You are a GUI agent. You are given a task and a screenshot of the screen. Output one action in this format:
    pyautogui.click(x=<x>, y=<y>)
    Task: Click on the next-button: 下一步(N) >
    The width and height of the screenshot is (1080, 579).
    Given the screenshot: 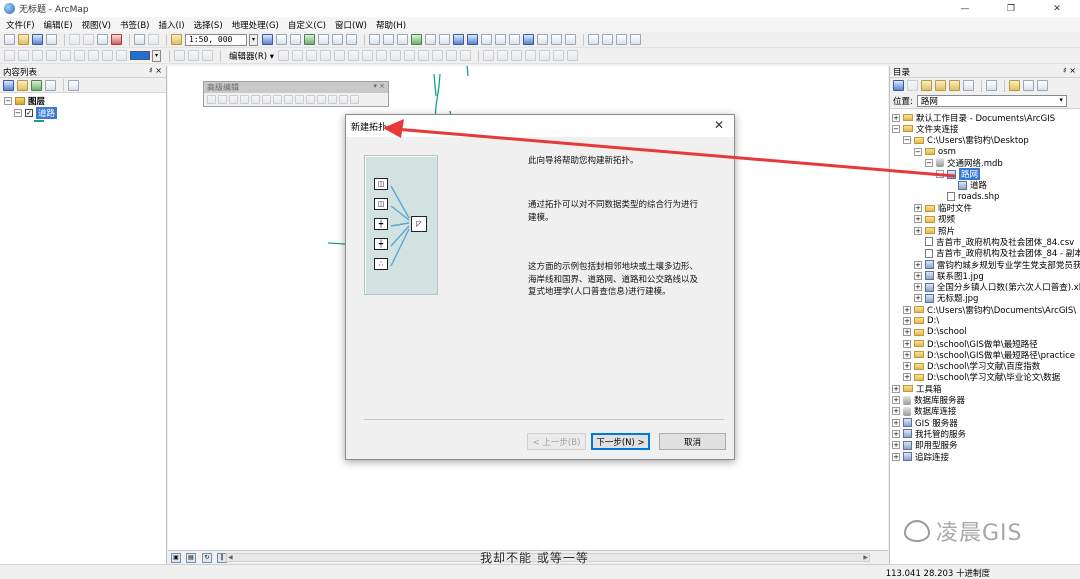 What is the action you would take?
    pyautogui.click(x=620, y=441)
    